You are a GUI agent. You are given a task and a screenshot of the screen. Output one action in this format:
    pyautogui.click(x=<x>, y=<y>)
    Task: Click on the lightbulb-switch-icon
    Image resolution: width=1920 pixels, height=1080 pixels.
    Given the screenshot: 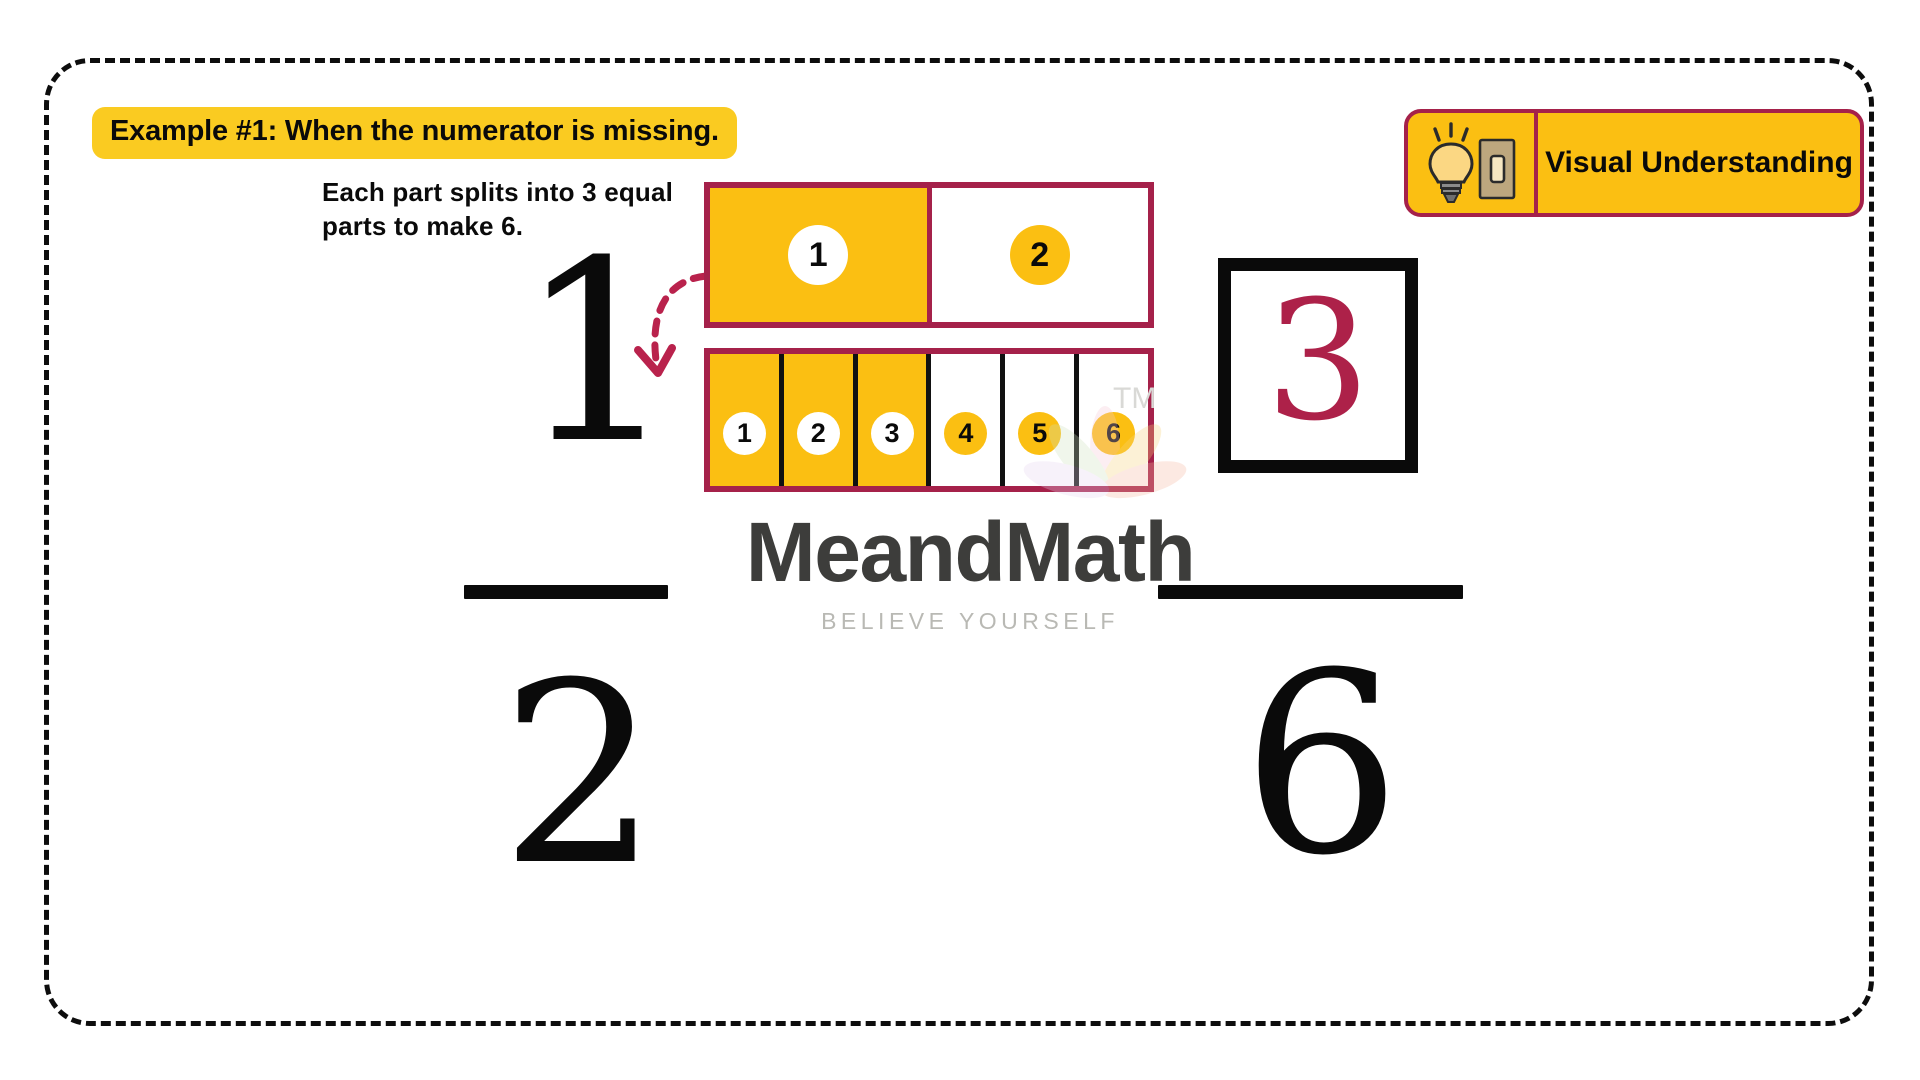 What is the action you would take?
    pyautogui.click(x=1473, y=163)
    